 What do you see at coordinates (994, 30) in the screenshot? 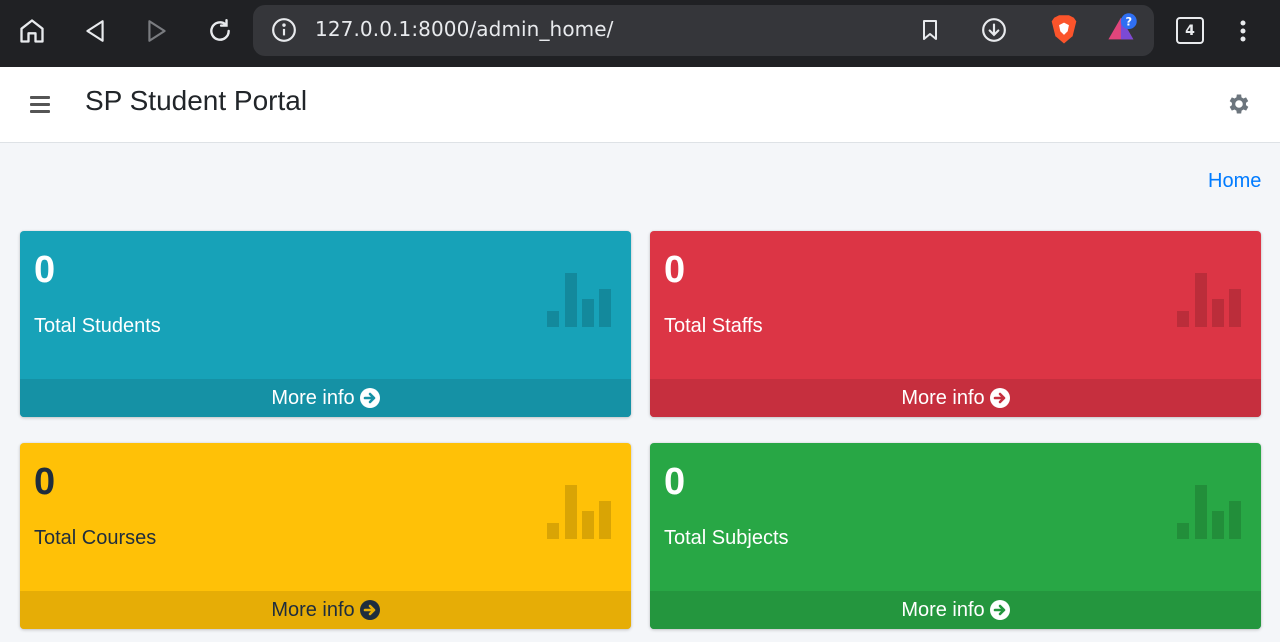
I see `download-icon` at bounding box center [994, 30].